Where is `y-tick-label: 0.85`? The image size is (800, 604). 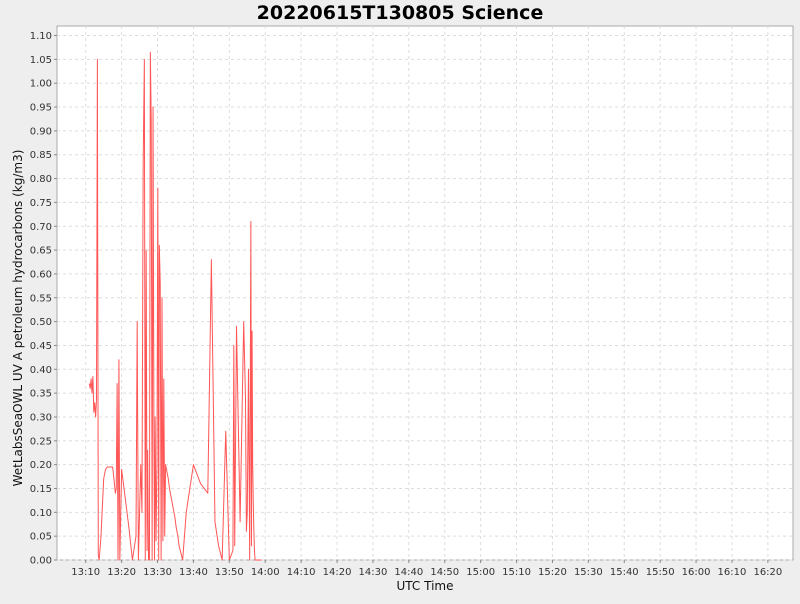
y-tick-label: 0.85 is located at coordinates (41, 155).